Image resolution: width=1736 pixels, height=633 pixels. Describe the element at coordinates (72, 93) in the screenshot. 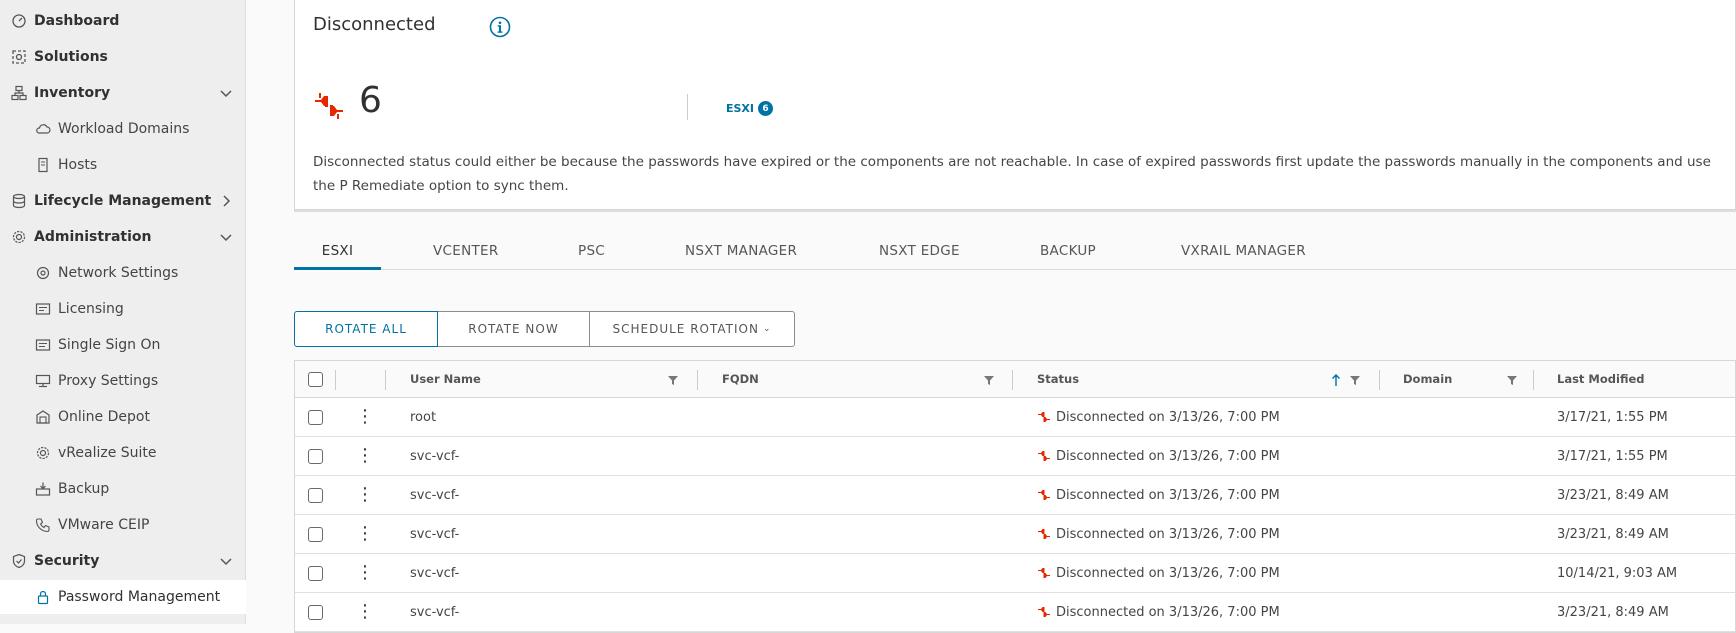

I see `sidebar-item-label: Inventory` at that location.